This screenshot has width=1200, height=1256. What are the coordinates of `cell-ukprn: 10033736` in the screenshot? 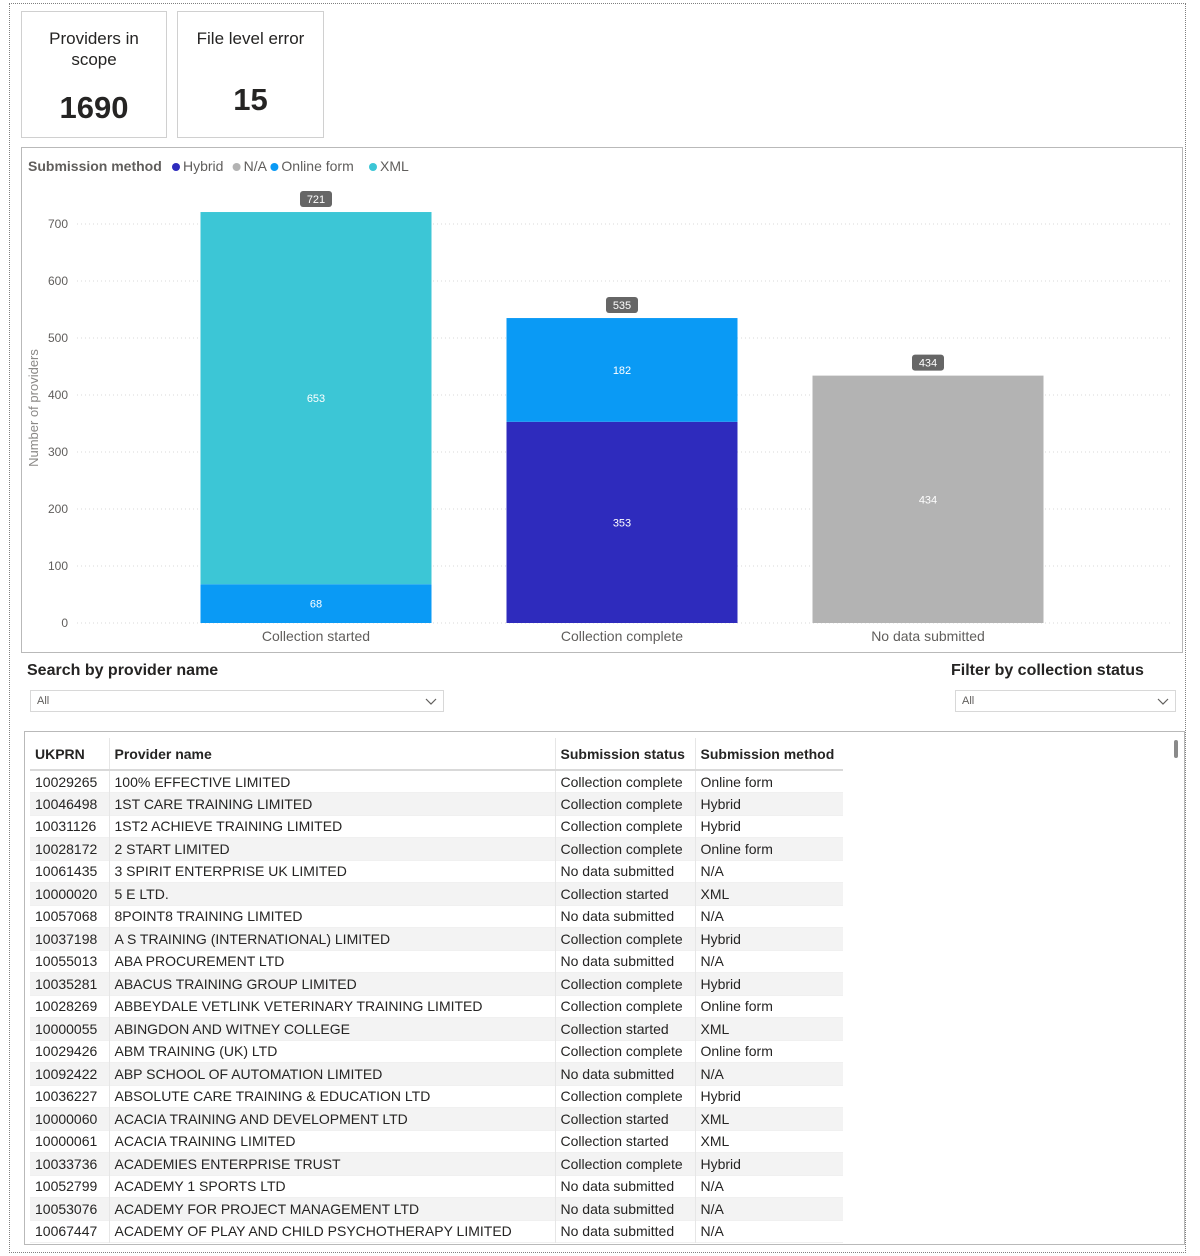 It's located at (66, 1163).